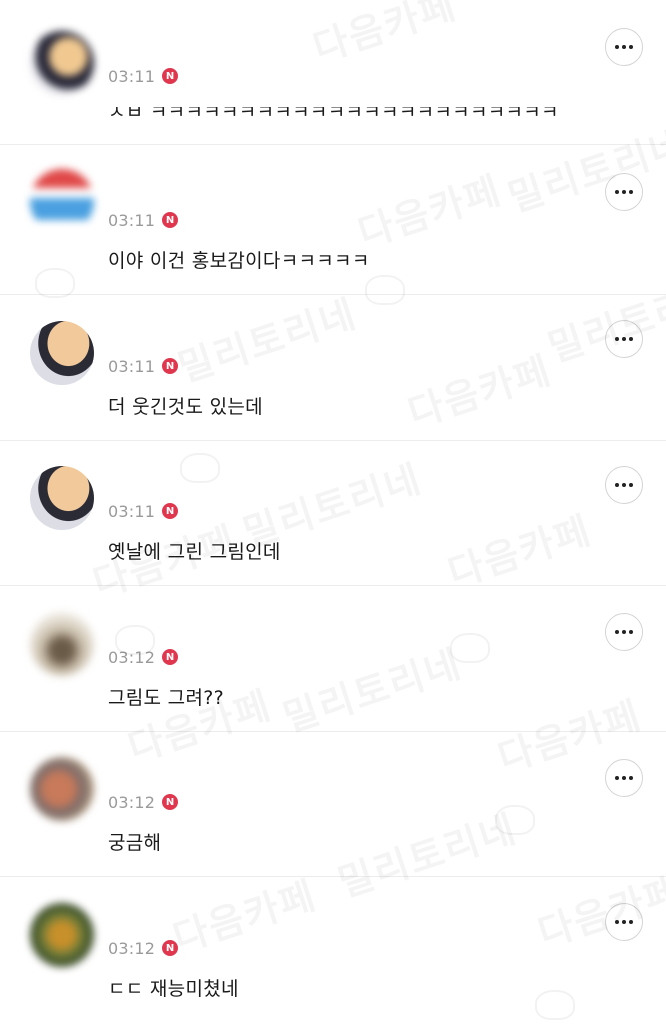 The image size is (666, 1031). Describe the element at coordinates (333, 804) in the screenshot. I see `comment-item: 03:12 N 궁금해` at that location.